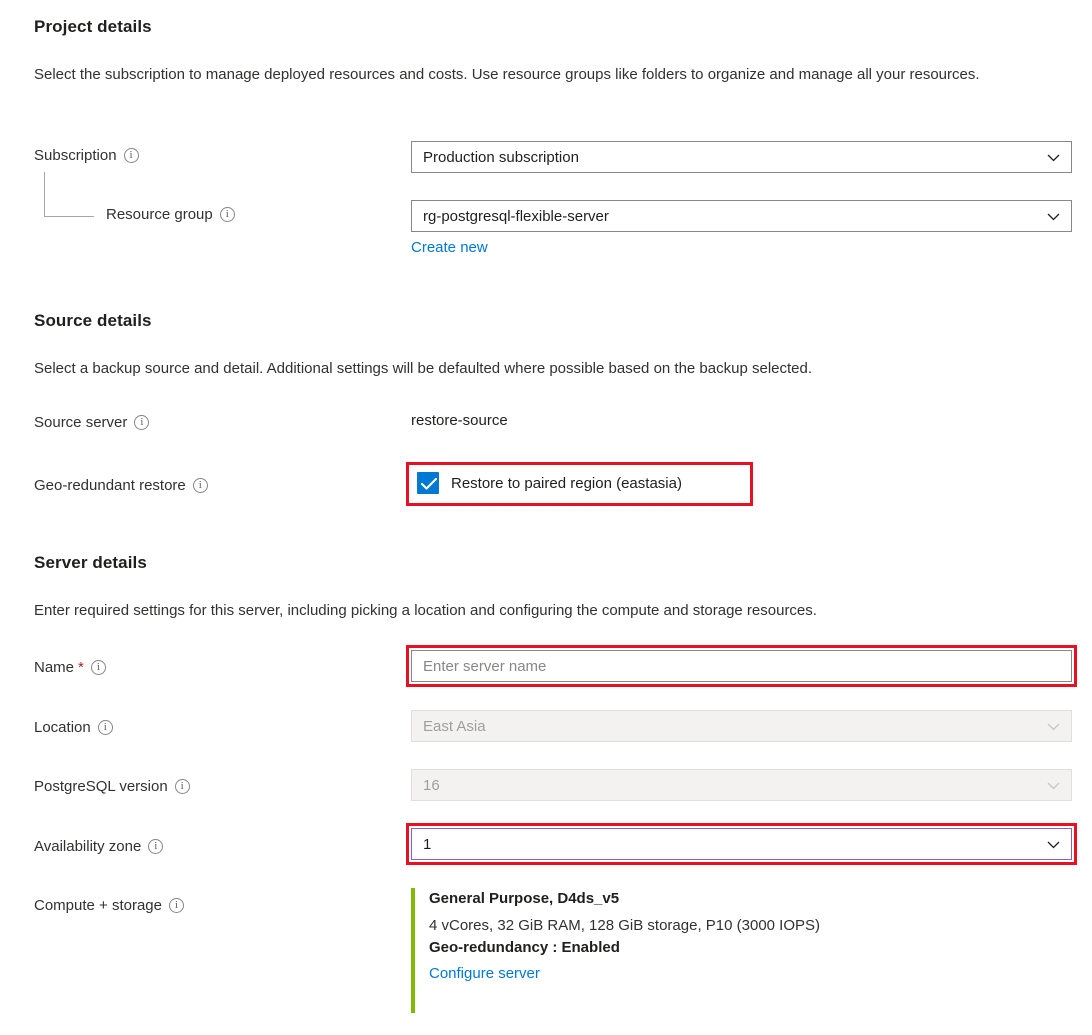 This screenshot has width=1092, height=1035. I want to click on postgresql-version-dropdown: 16, so click(741, 785).